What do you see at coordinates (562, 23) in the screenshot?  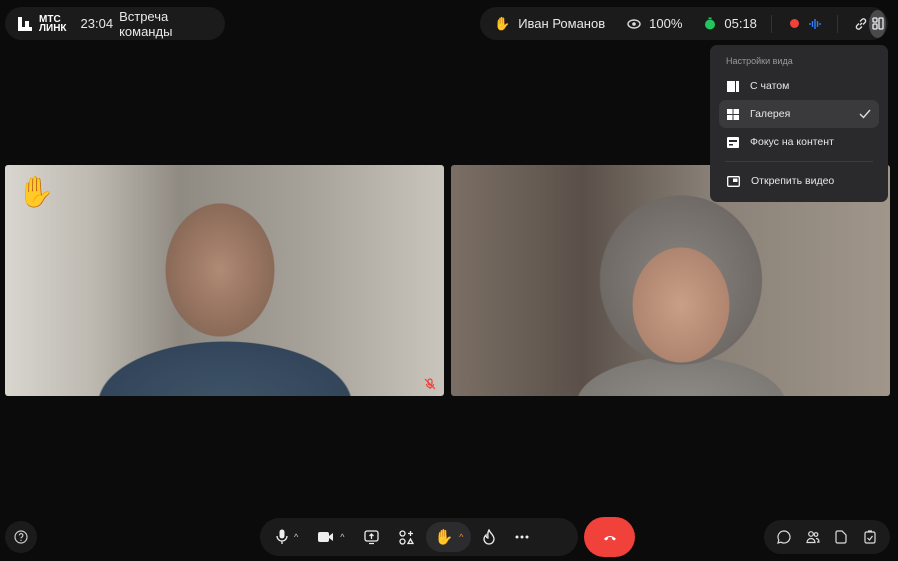 I see `raised-hand-user: Иван Романов` at bounding box center [562, 23].